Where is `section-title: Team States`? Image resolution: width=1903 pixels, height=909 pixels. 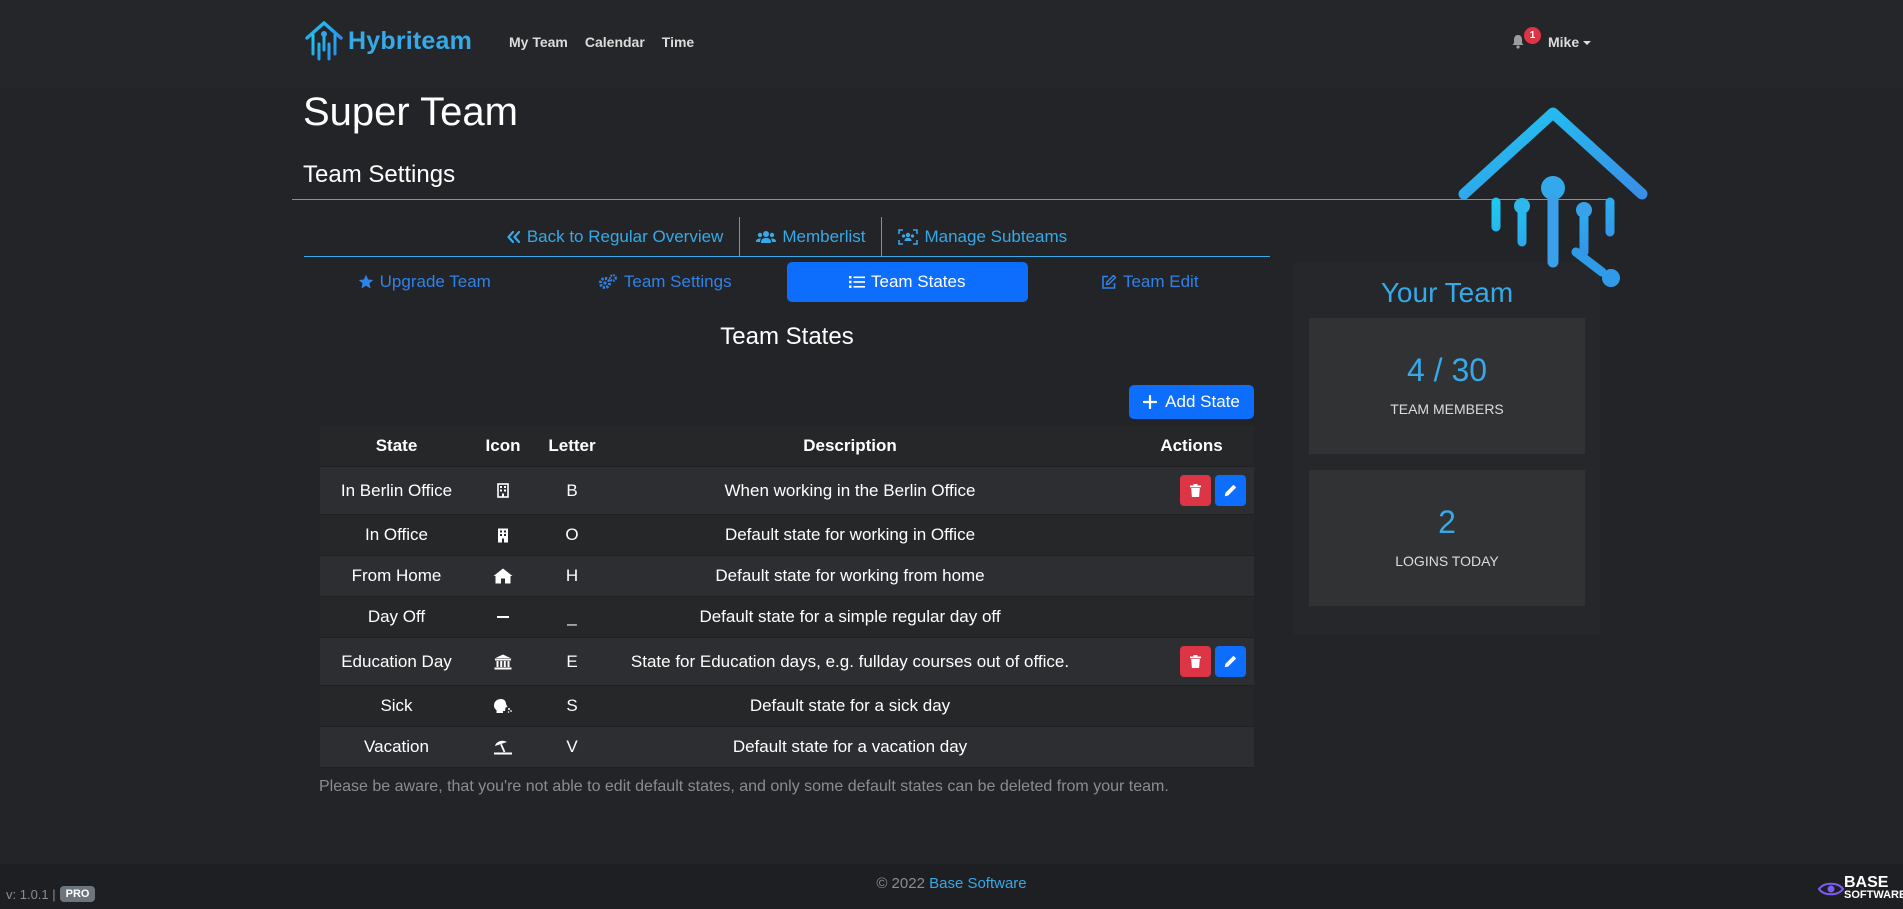
section-title: Team States is located at coordinates (787, 336).